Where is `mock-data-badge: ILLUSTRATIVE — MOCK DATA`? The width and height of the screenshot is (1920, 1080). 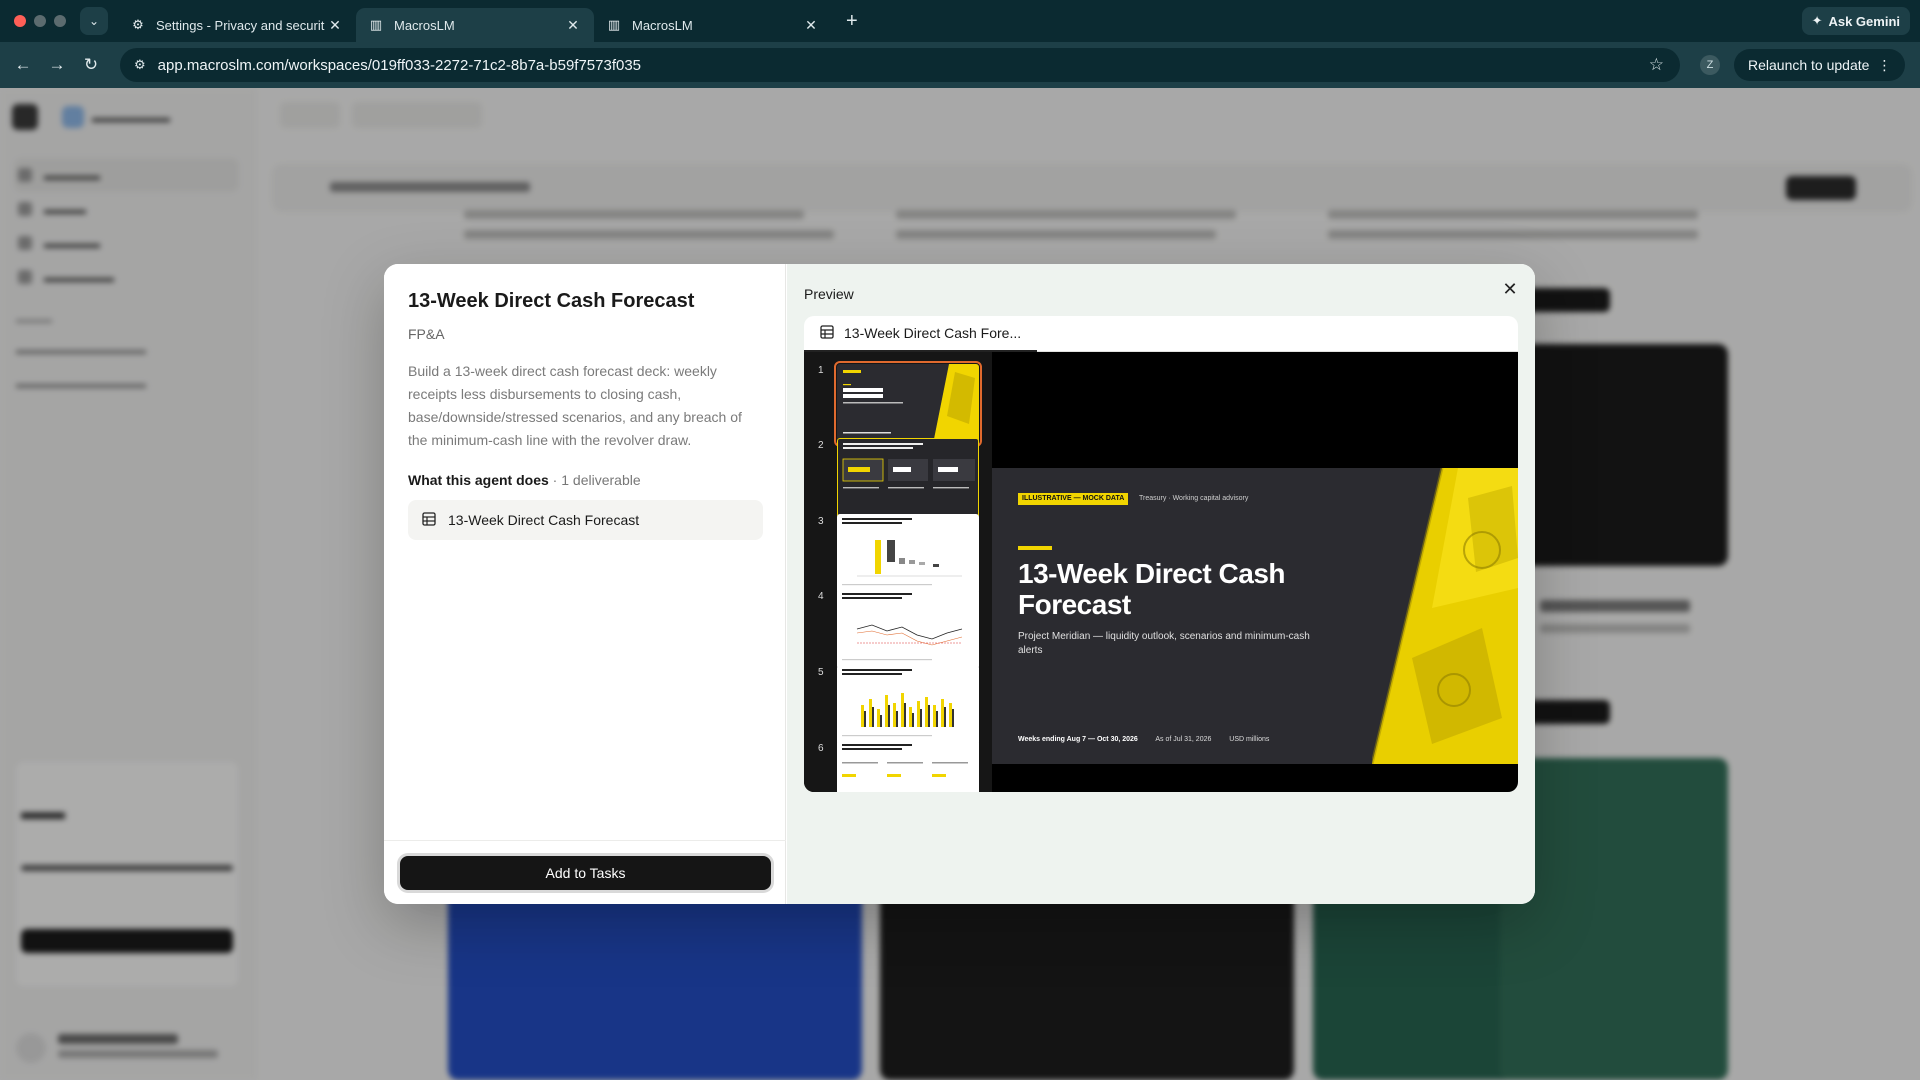
mock-data-badge: ILLUSTRATIVE — MOCK DATA is located at coordinates (1073, 499).